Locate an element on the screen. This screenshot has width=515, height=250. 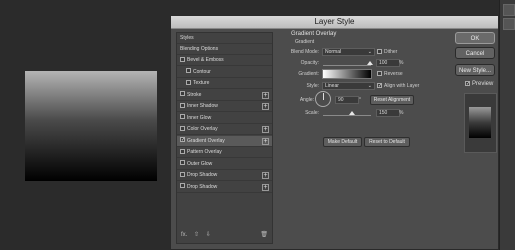
preview-swatch is located at coordinates (480, 122).